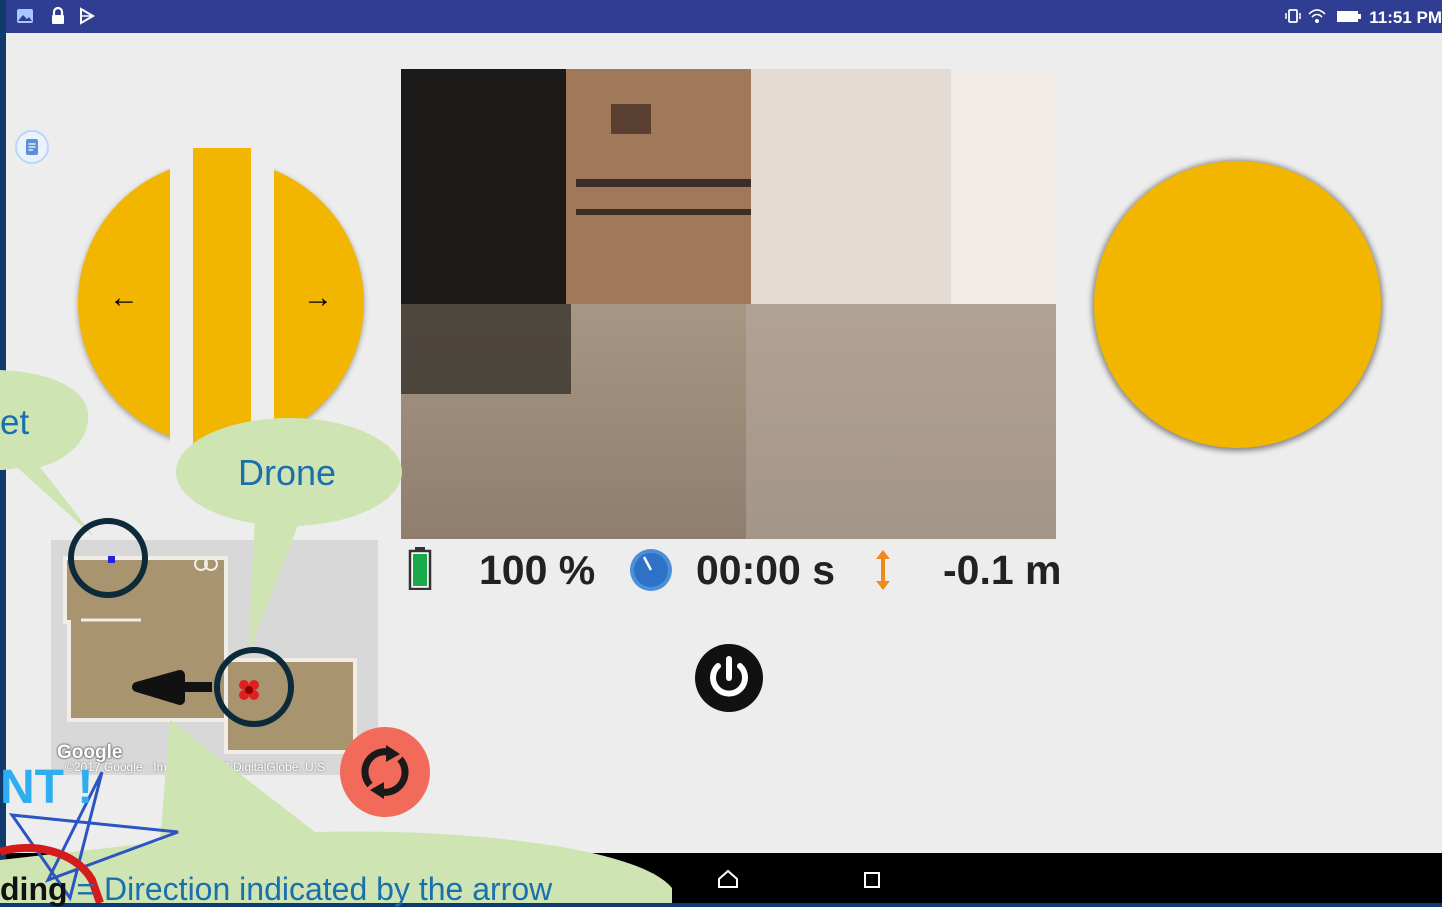 This screenshot has width=1442, height=907. I want to click on power-button, so click(729, 678).